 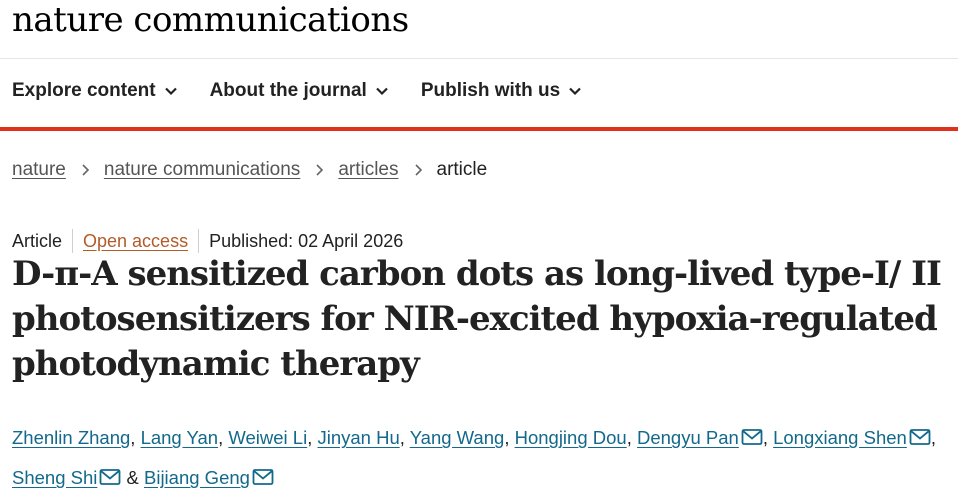 I want to click on nav-publish-with-us: Publish with us, so click(x=501, y=91).